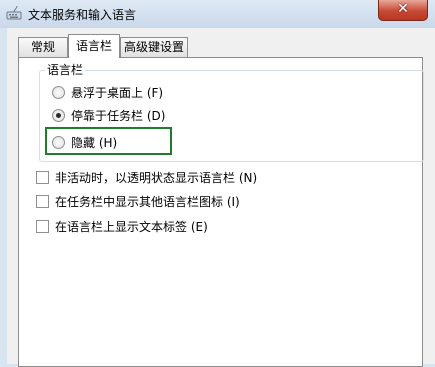  What do you see at coordinates (82, 15) in the screenshot?
I see `window-title: 文本服务和输入语言` at bounding box center [82, 15].